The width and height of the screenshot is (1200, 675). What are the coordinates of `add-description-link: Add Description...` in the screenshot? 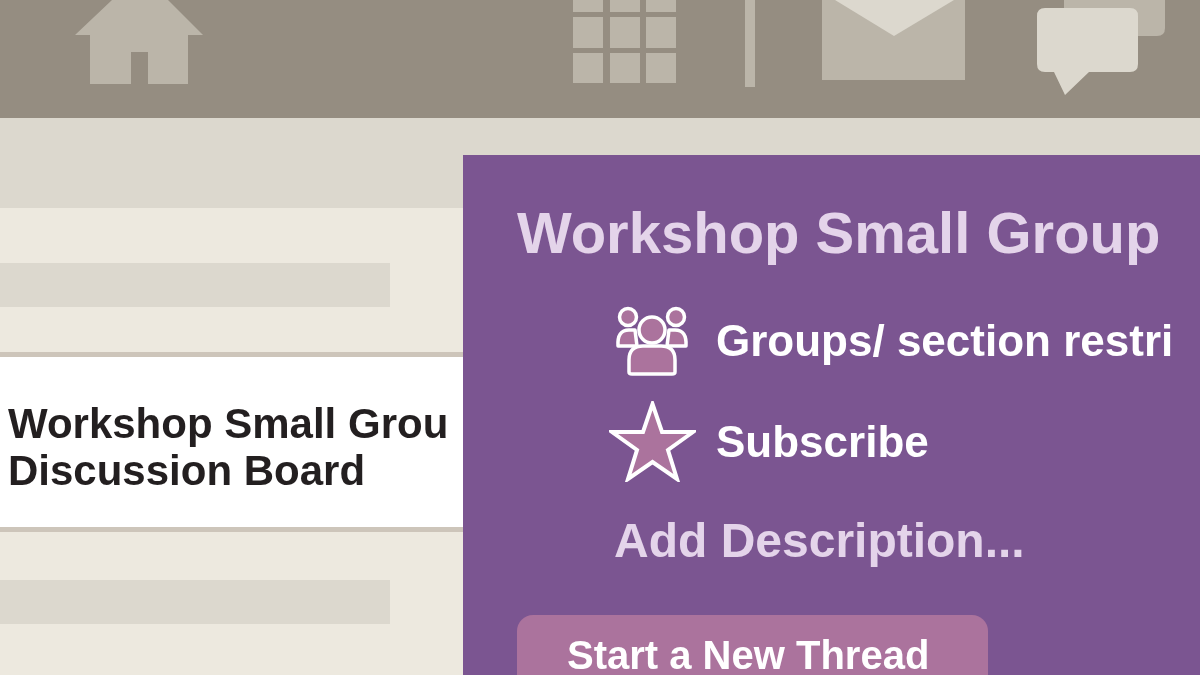 It's located at (819, 541).